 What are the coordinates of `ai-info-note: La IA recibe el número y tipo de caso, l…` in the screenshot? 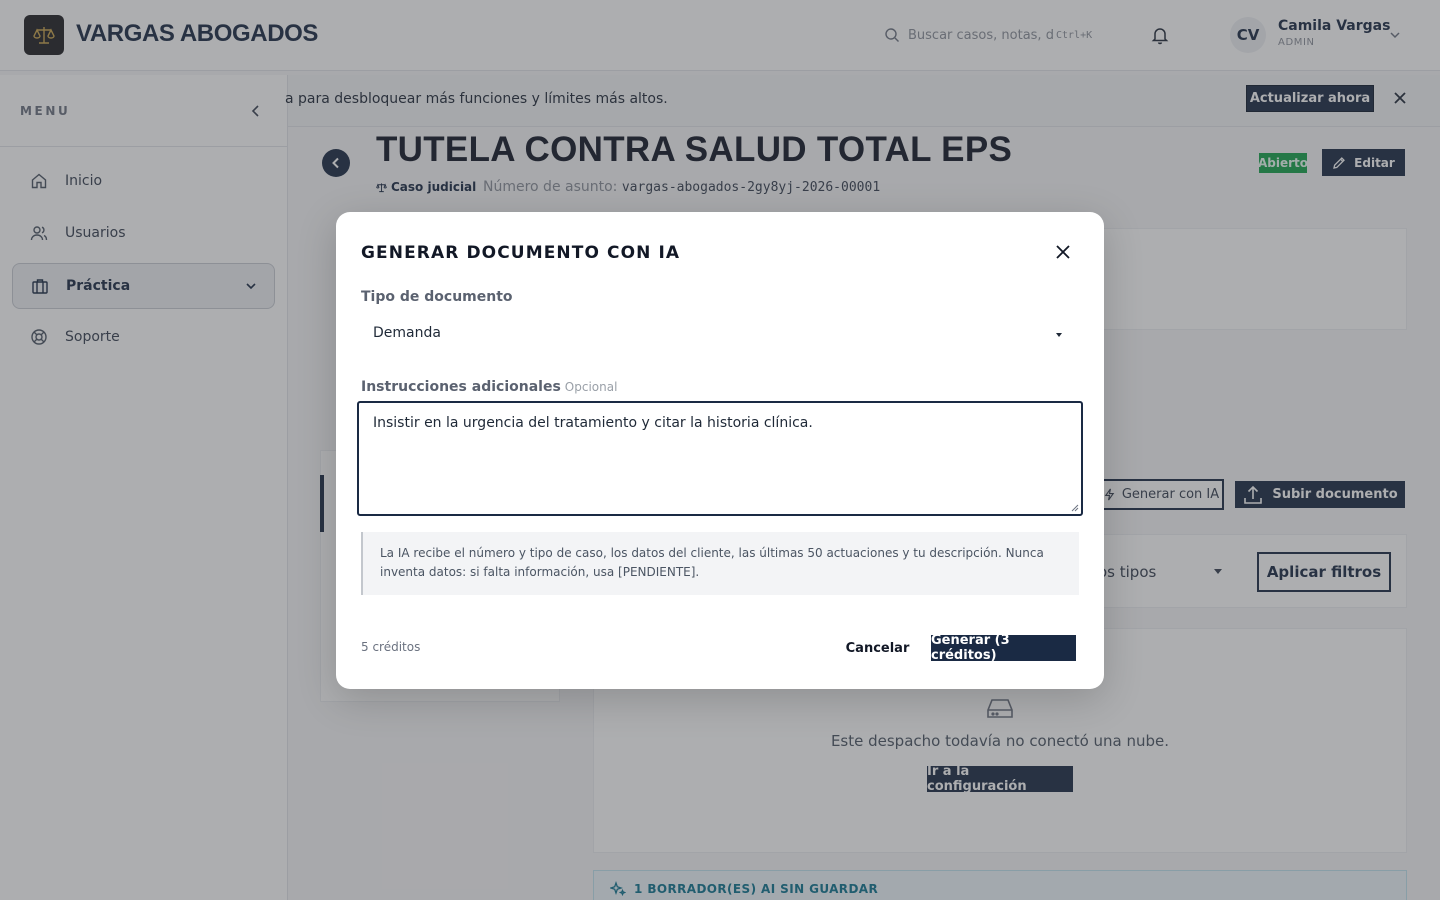 It's located at (720, 563).